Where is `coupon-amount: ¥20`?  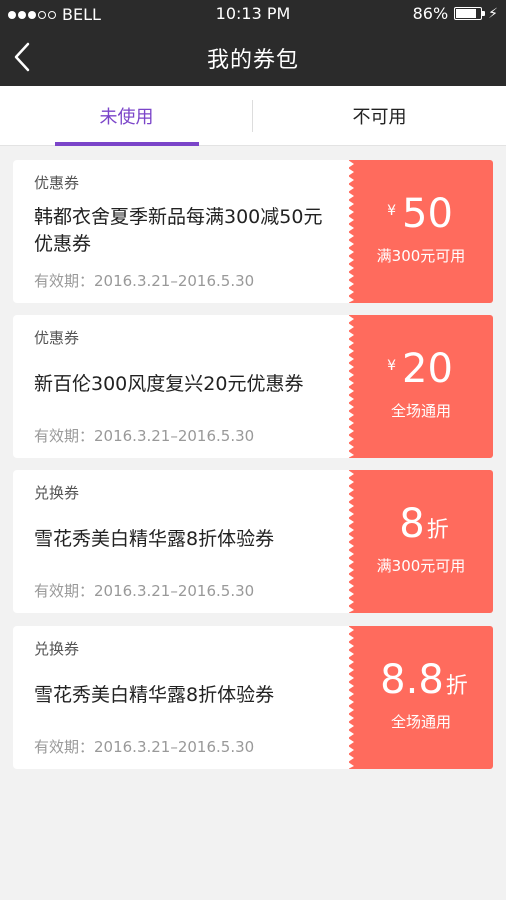
coupon-amount: ¥20 is located at coordinates (421, 369).